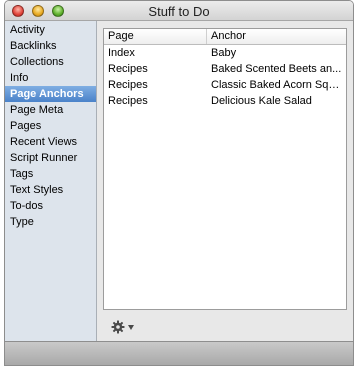 This screenshot has width=358, height=371. I want to click on sidebar-item-tags: Tags, so click(50, 174).